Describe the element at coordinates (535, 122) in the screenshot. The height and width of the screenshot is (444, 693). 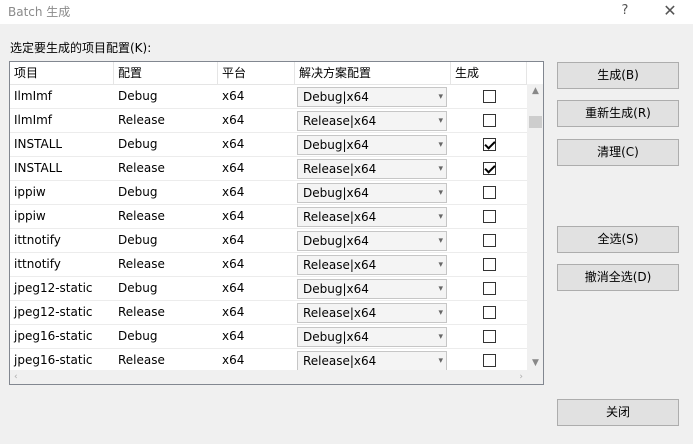
I see `vertical-scroll-thumb` at that location.